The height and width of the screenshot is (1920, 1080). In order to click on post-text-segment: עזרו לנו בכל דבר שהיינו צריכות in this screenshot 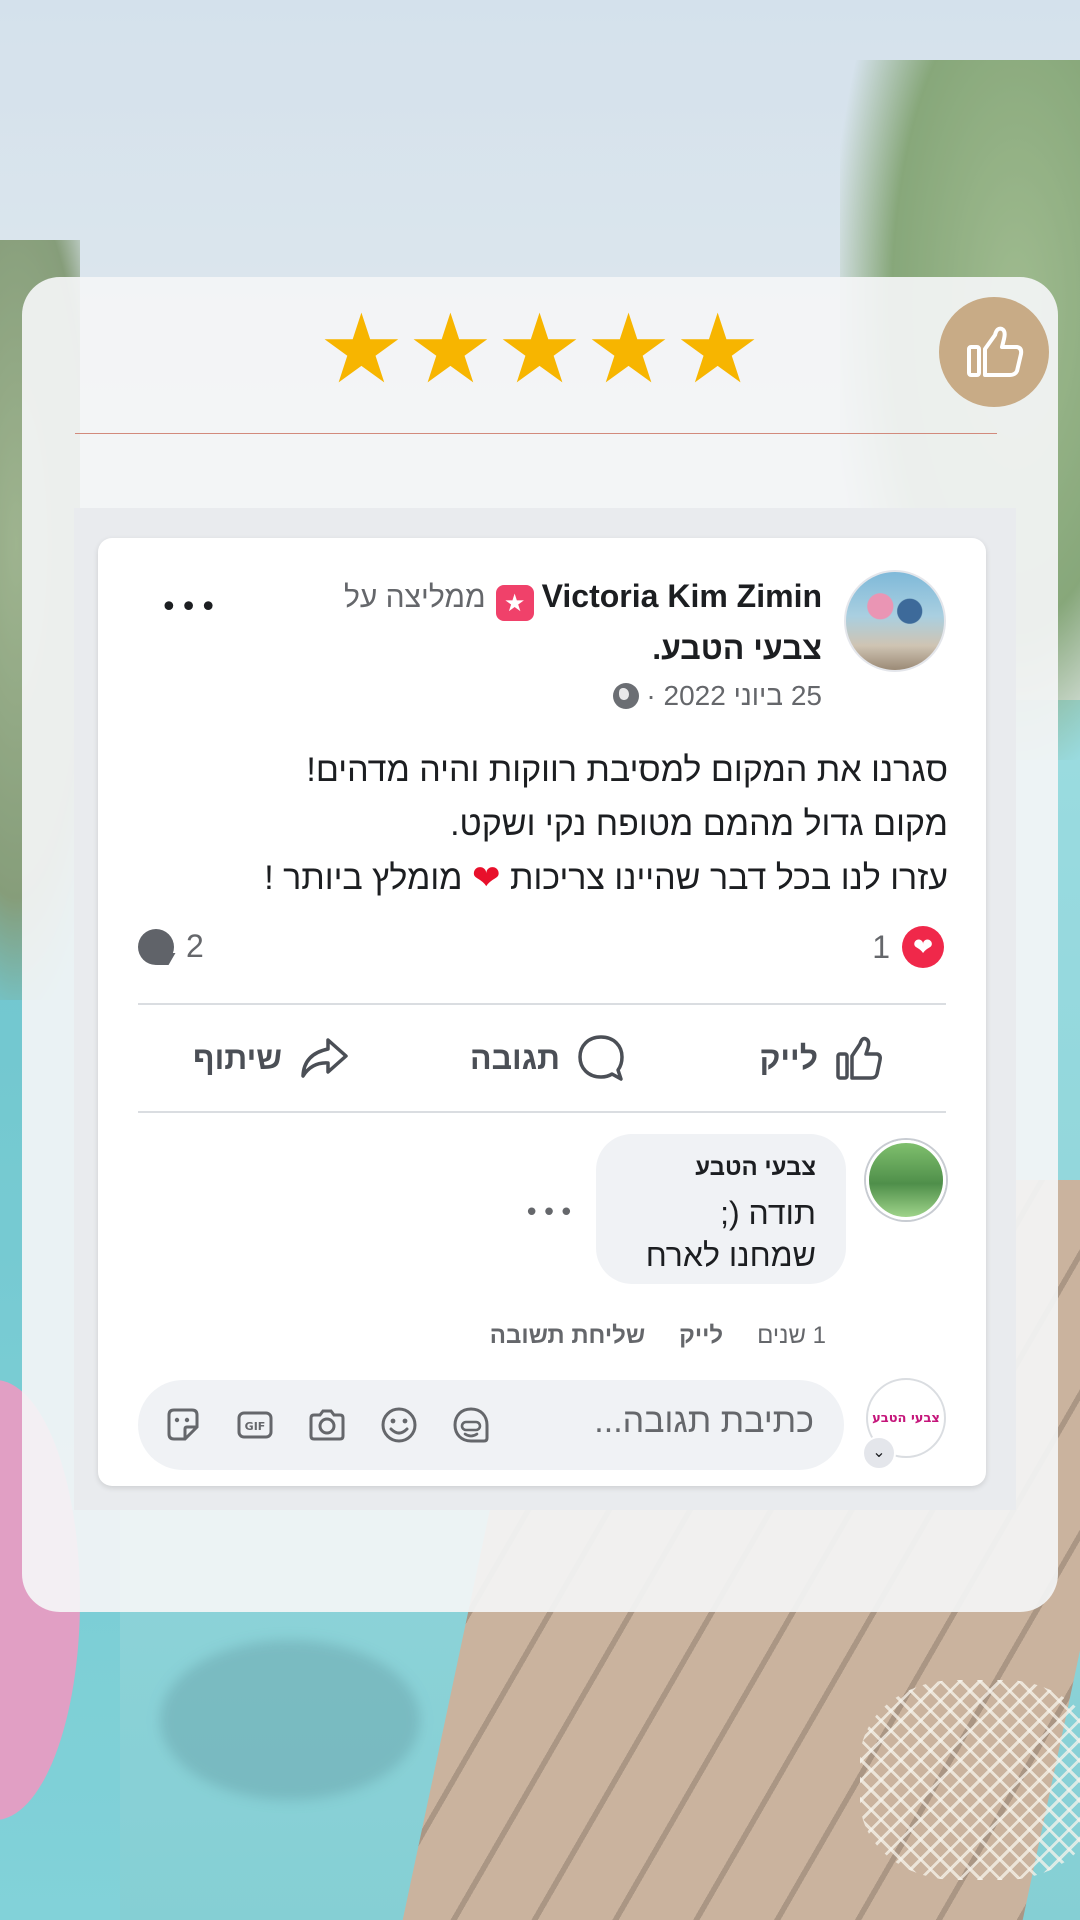, I will do `click(728, 878)`.